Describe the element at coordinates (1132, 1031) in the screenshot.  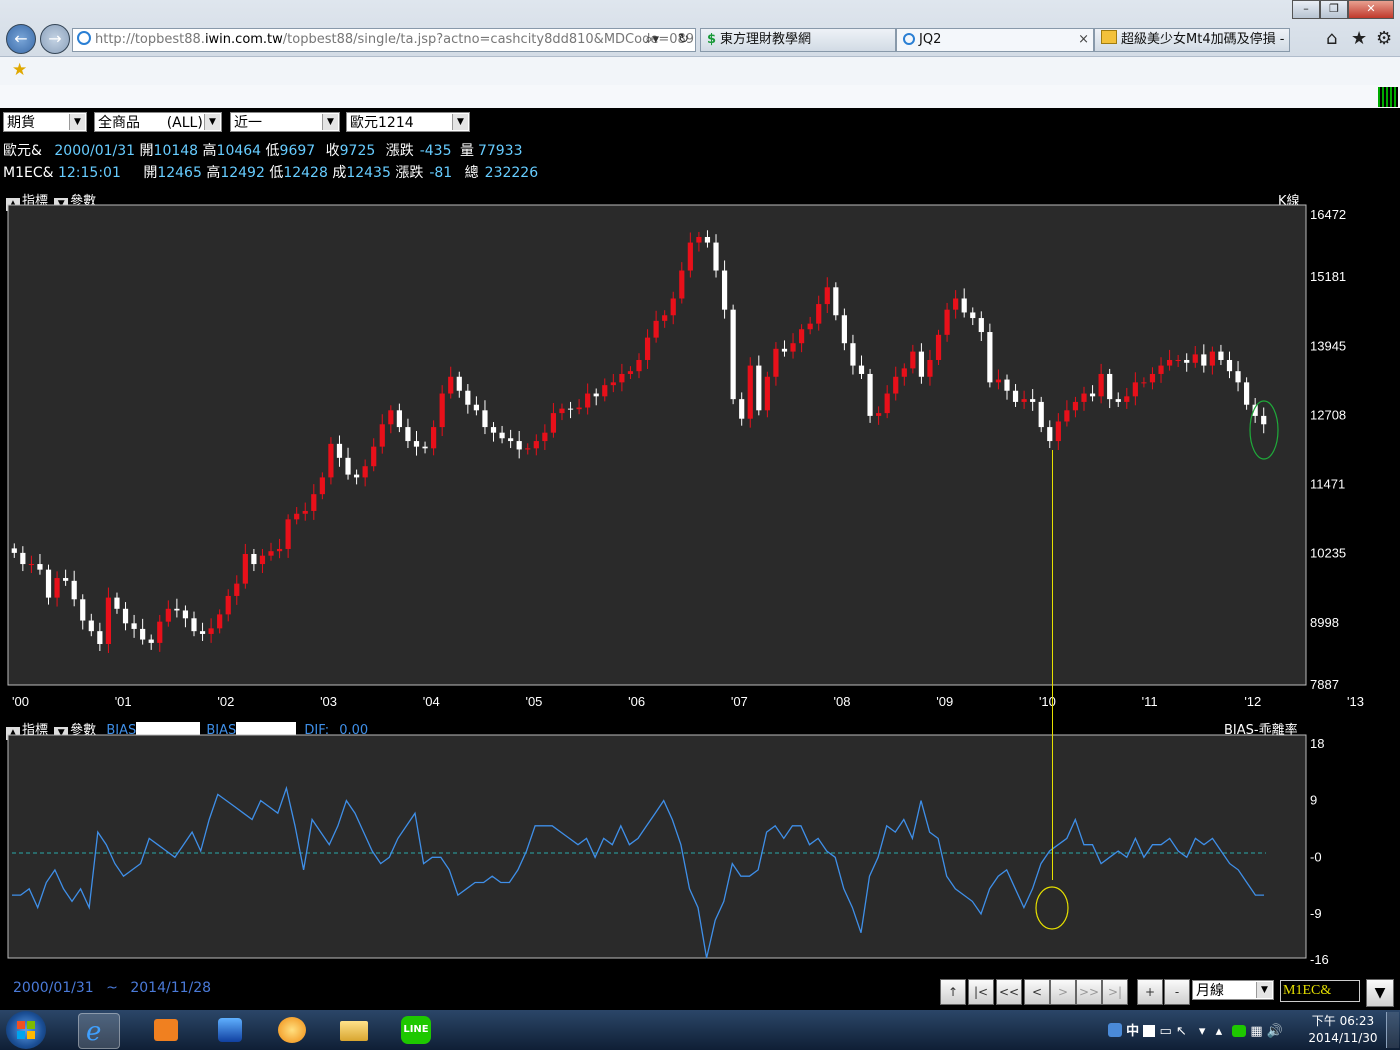
I see `ime-mode: 中` at that location.